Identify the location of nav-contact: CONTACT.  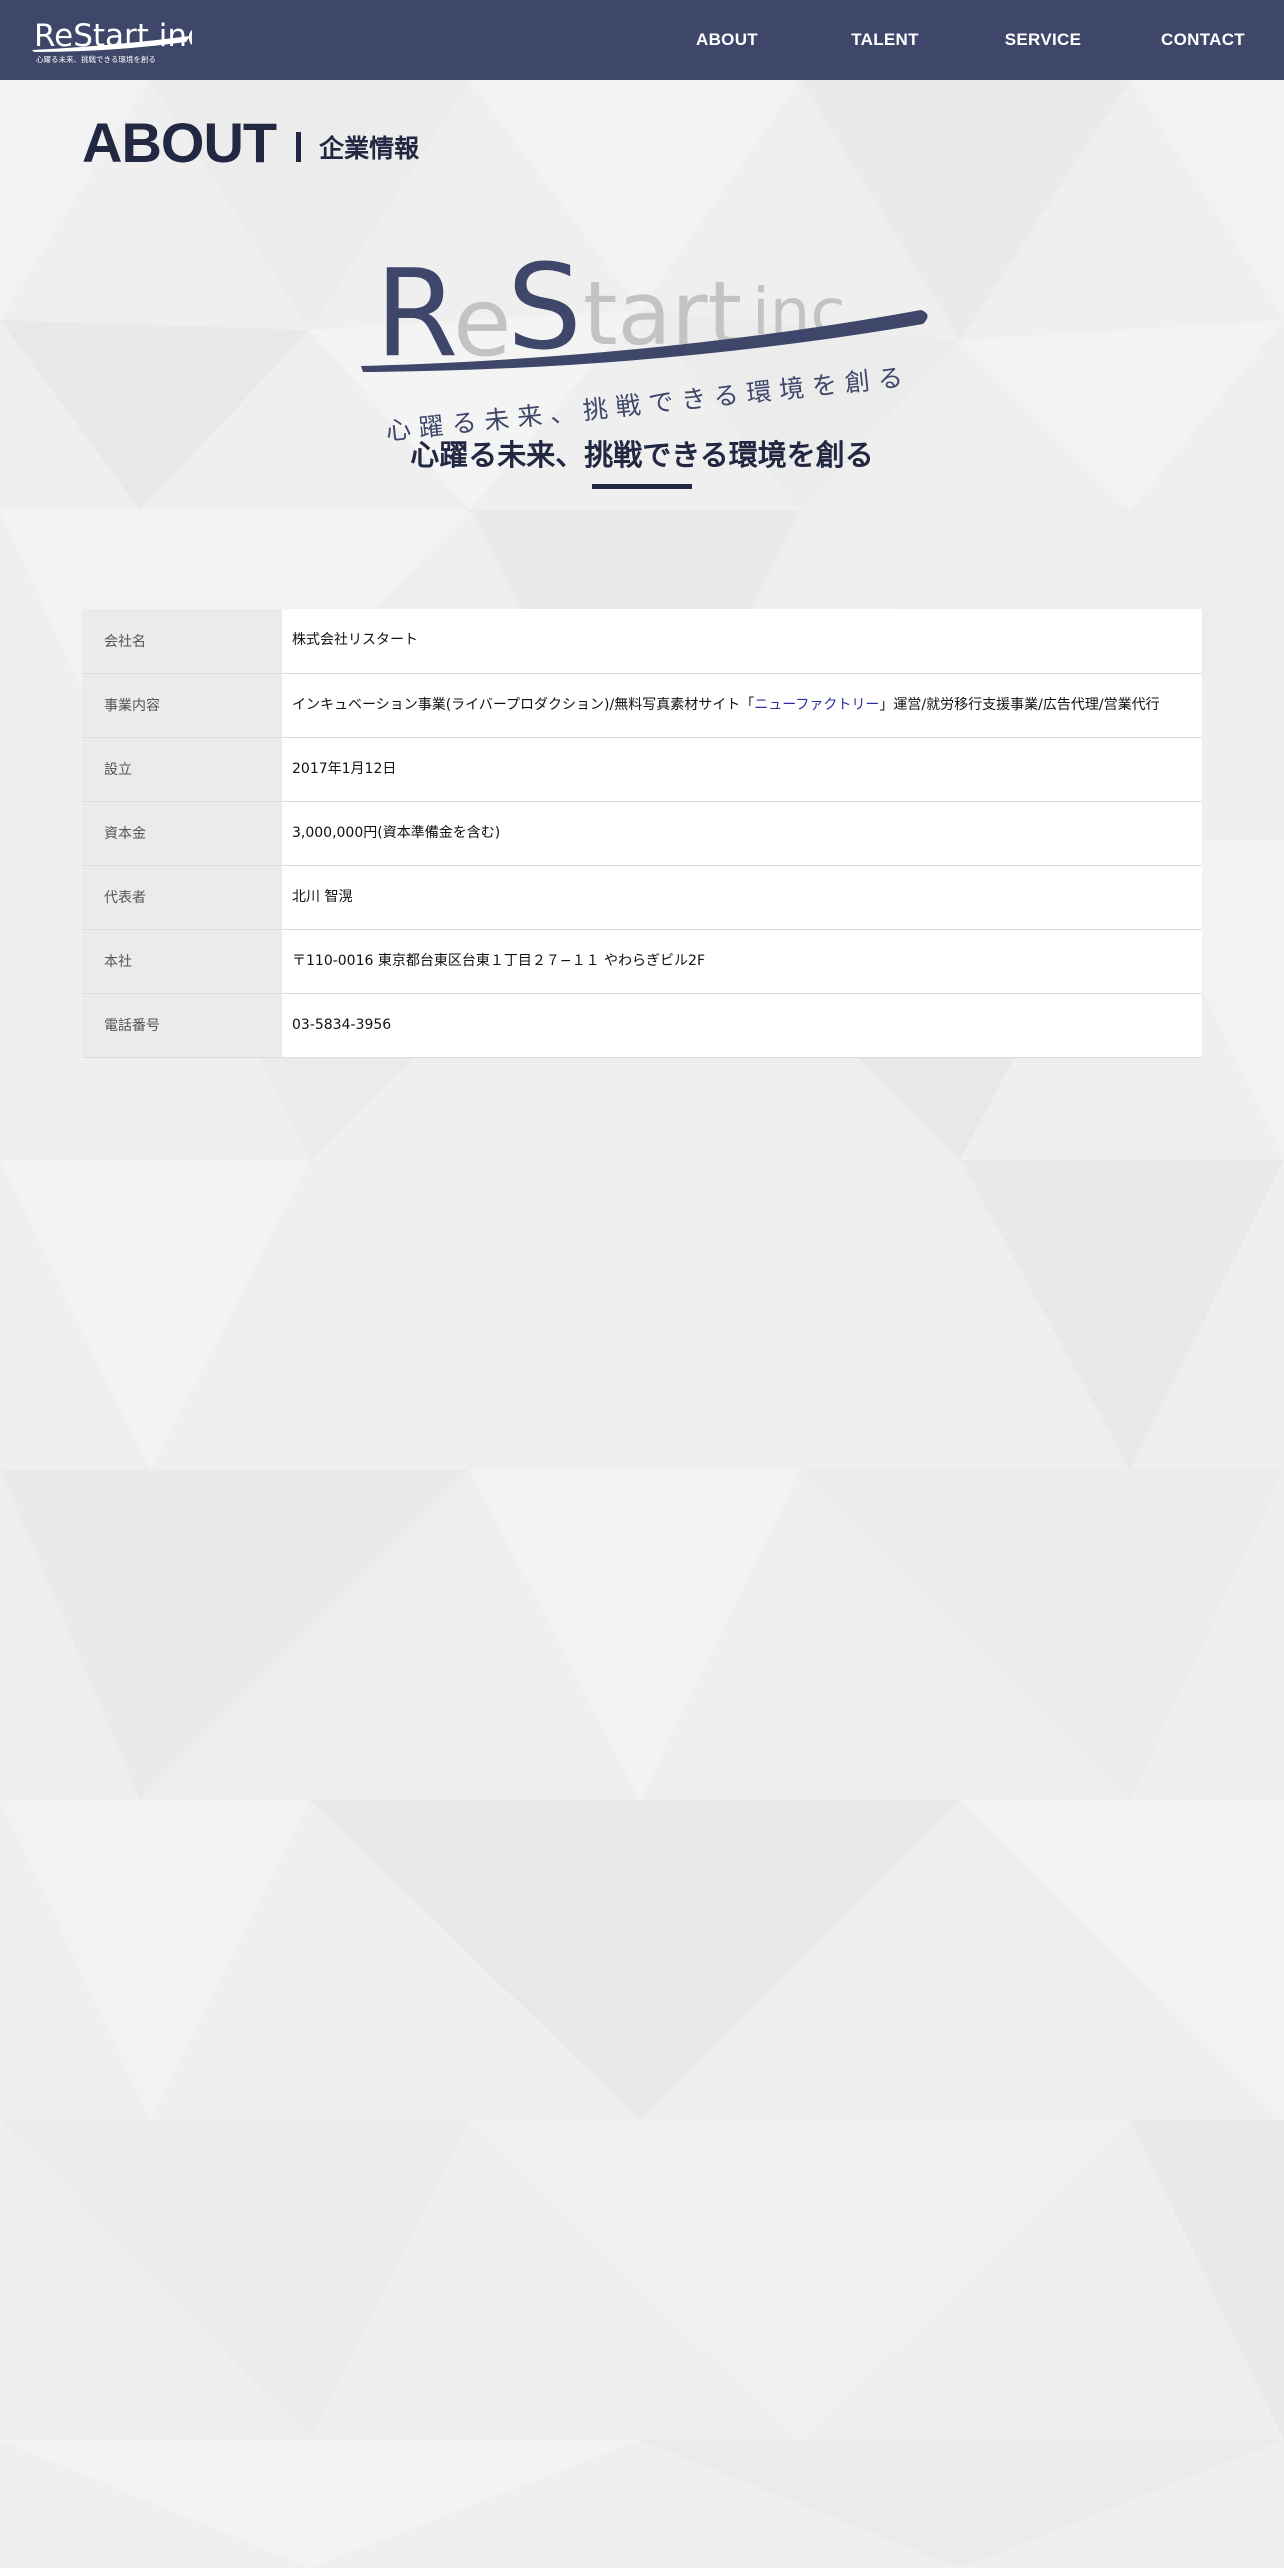
(1203, 40).